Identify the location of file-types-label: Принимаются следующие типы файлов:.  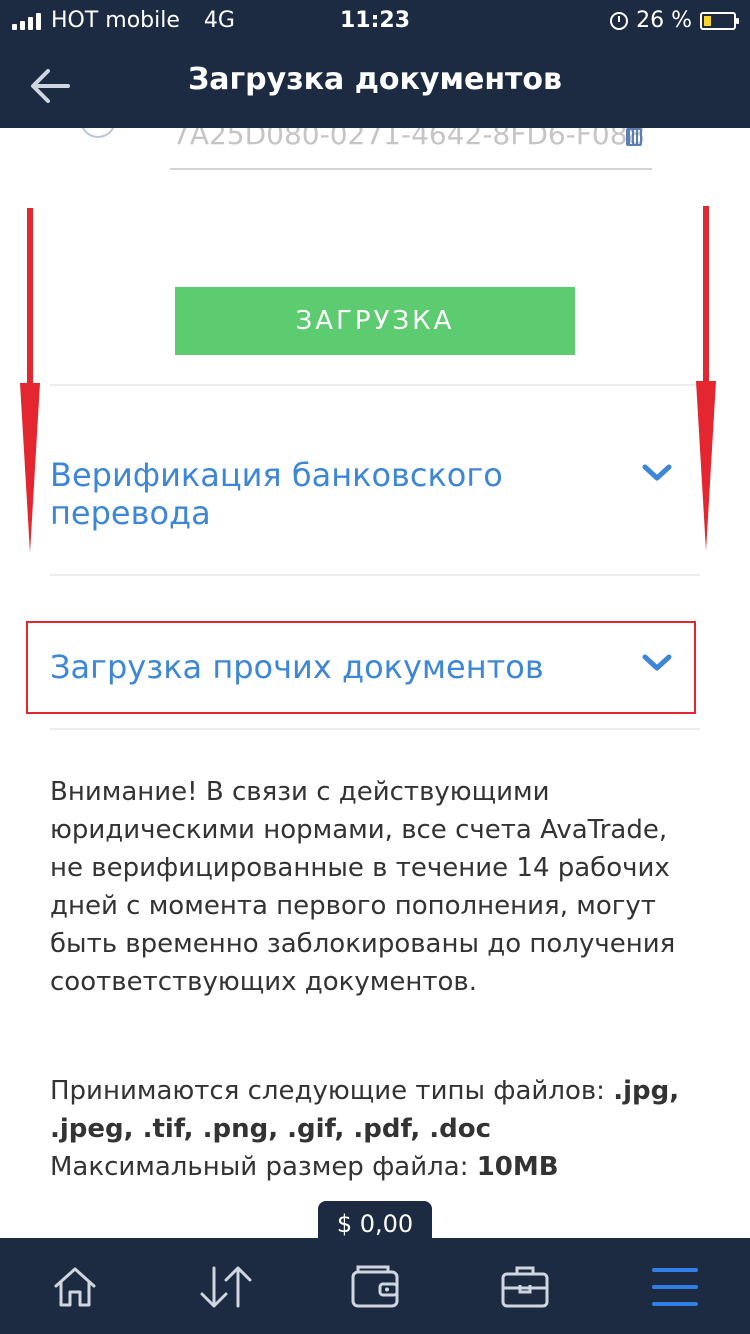
(332, 1091).